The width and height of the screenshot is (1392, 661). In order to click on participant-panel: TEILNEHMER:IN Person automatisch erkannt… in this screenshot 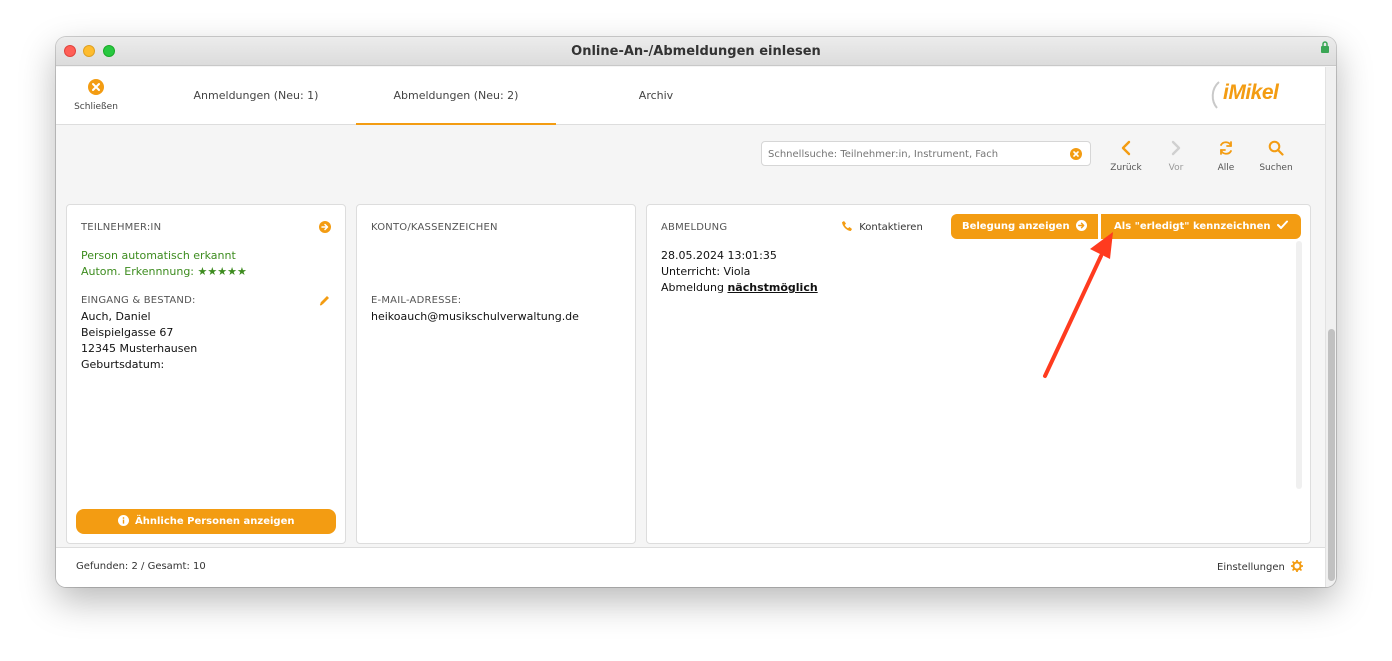, I will do `click(206, 374)`.